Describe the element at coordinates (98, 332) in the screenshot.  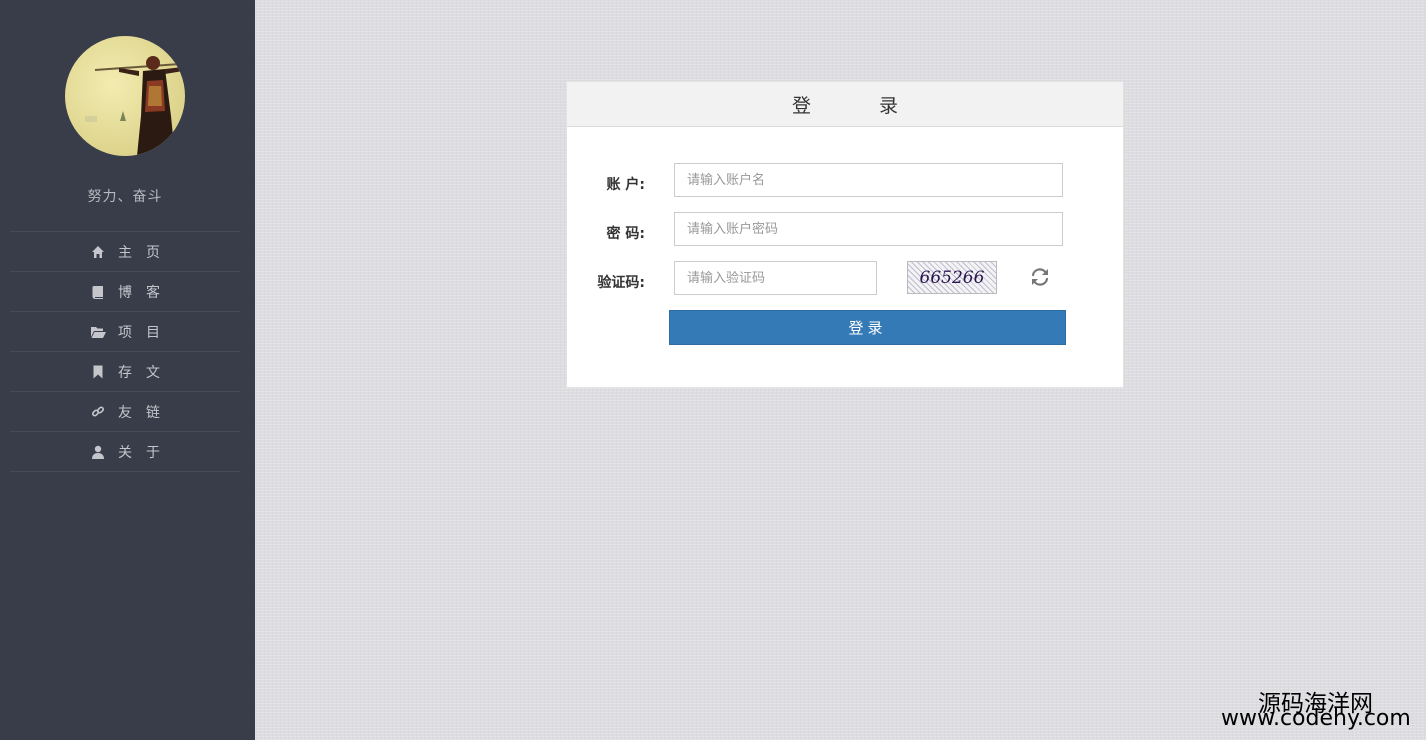
I see `folder-open-icon` at that location.